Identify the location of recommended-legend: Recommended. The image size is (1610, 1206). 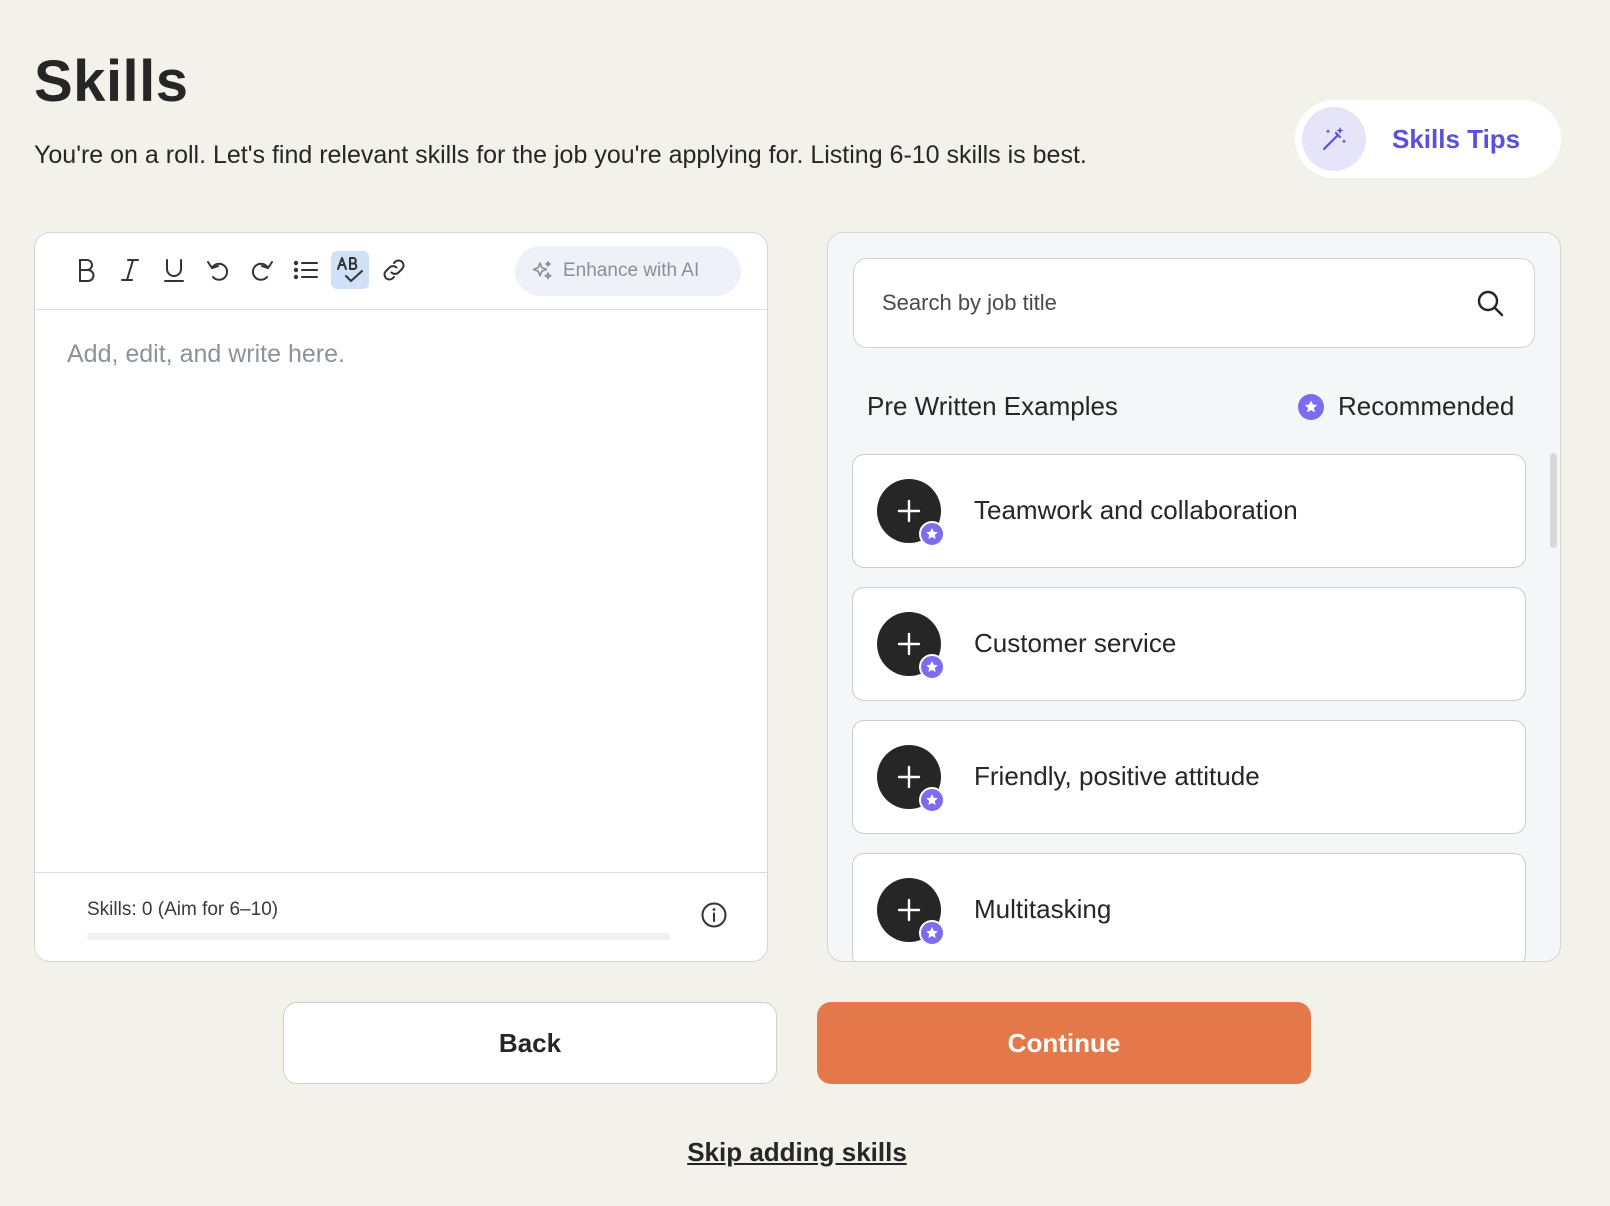
(1406, 406).